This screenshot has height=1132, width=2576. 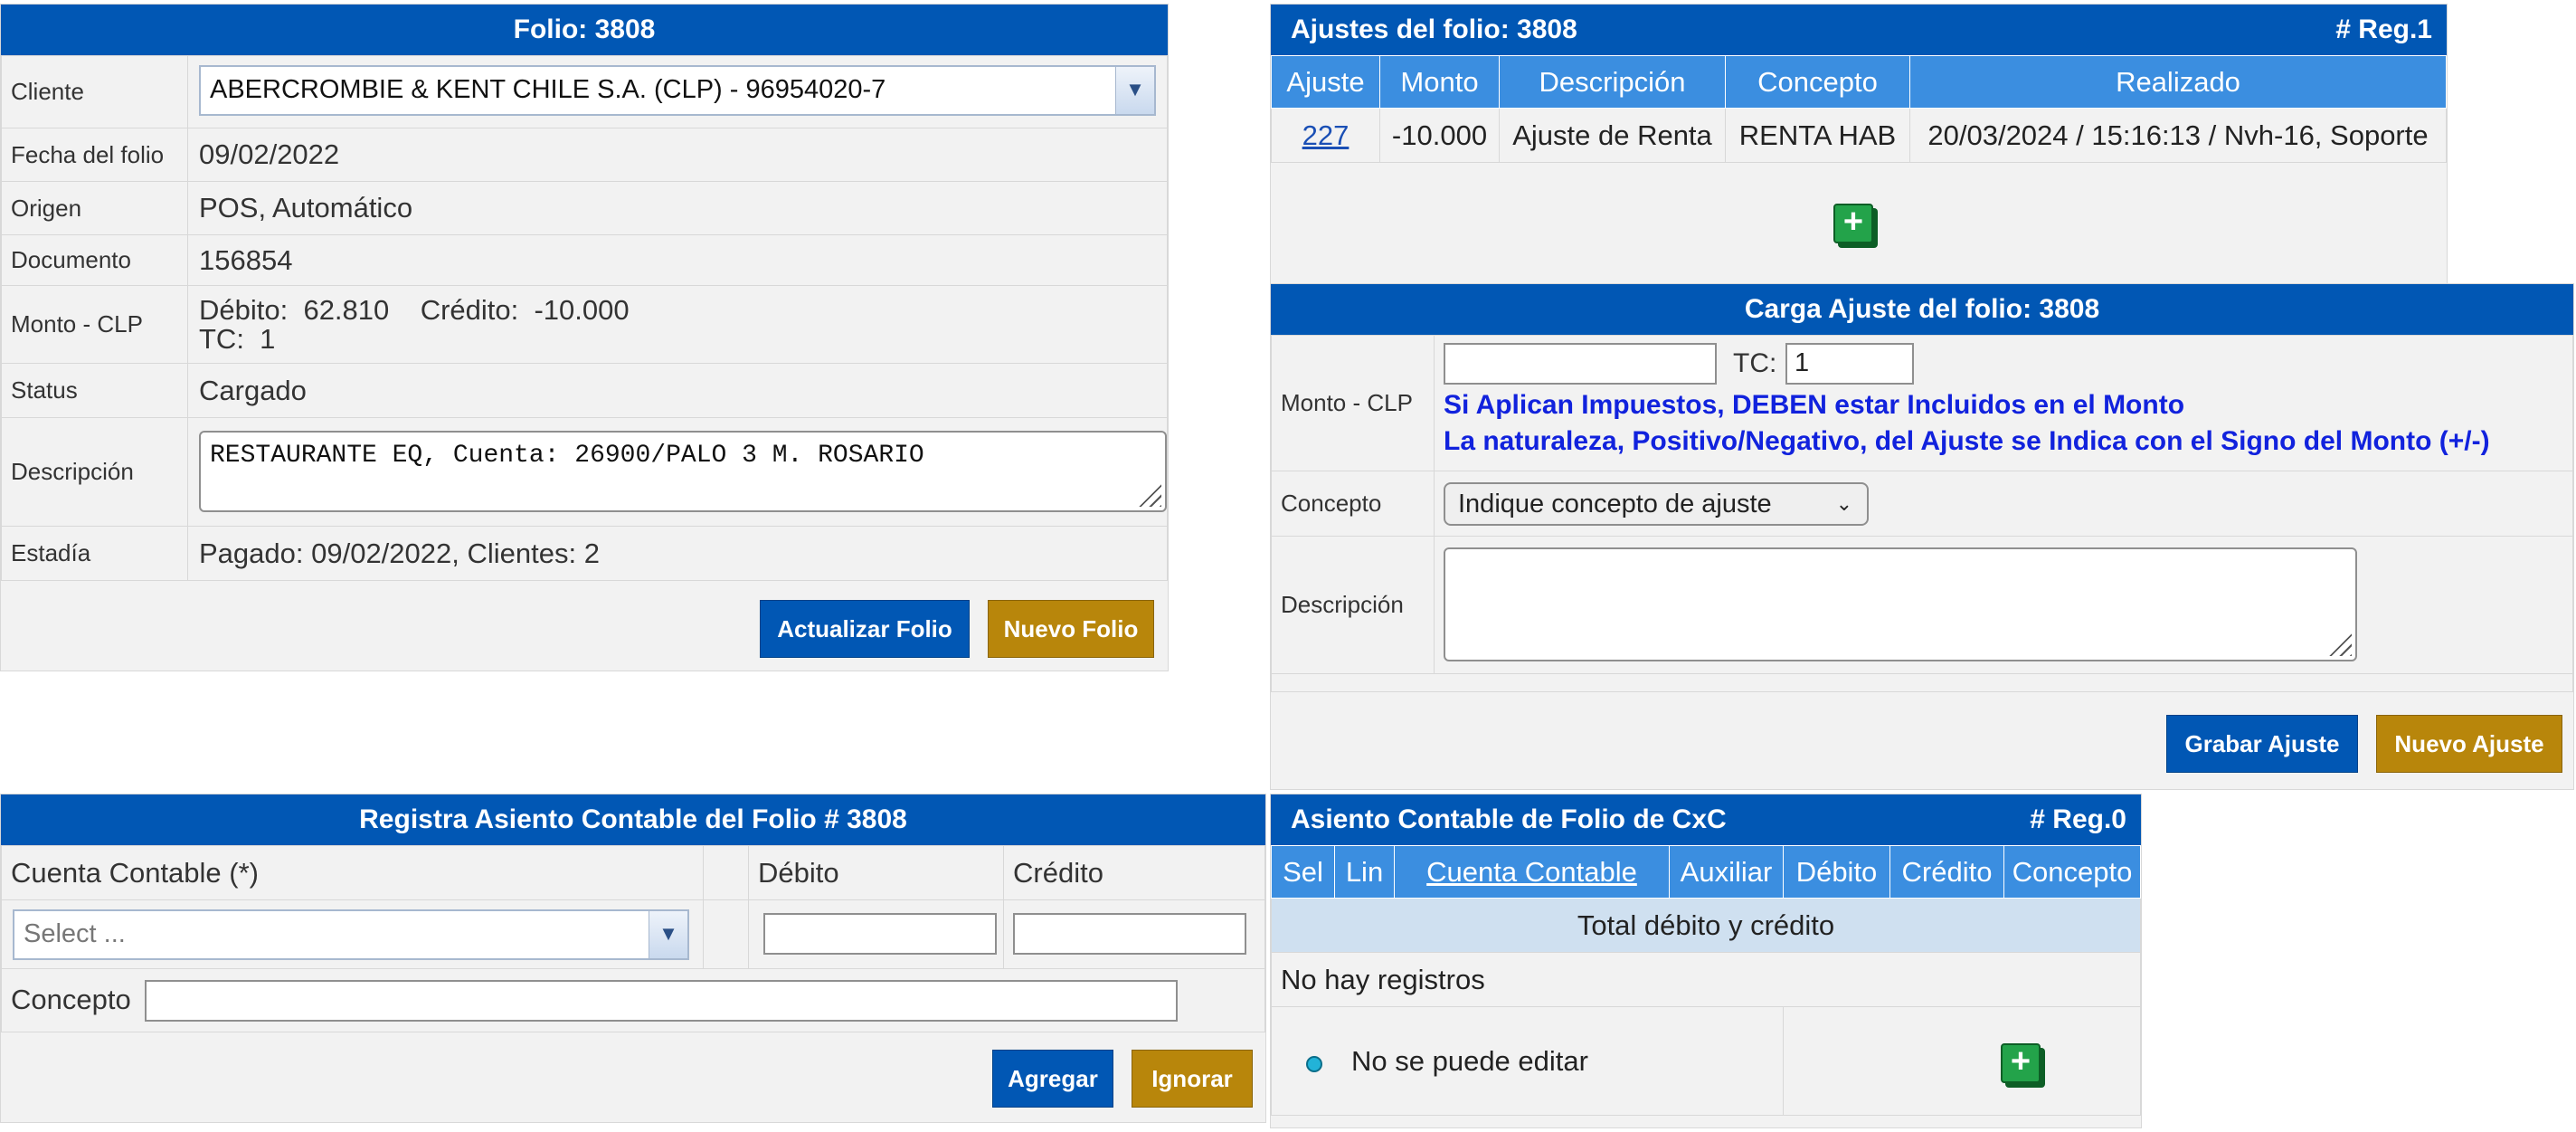 I want to click on carga-concepto-label: Concepto, so click(x=1353, y=504).